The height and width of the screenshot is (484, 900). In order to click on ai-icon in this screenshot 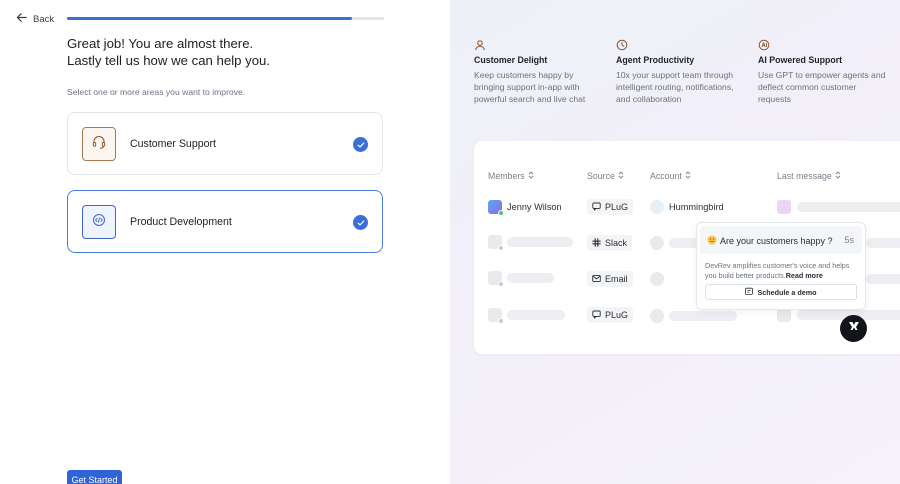, I will do `click(764, 44)`.